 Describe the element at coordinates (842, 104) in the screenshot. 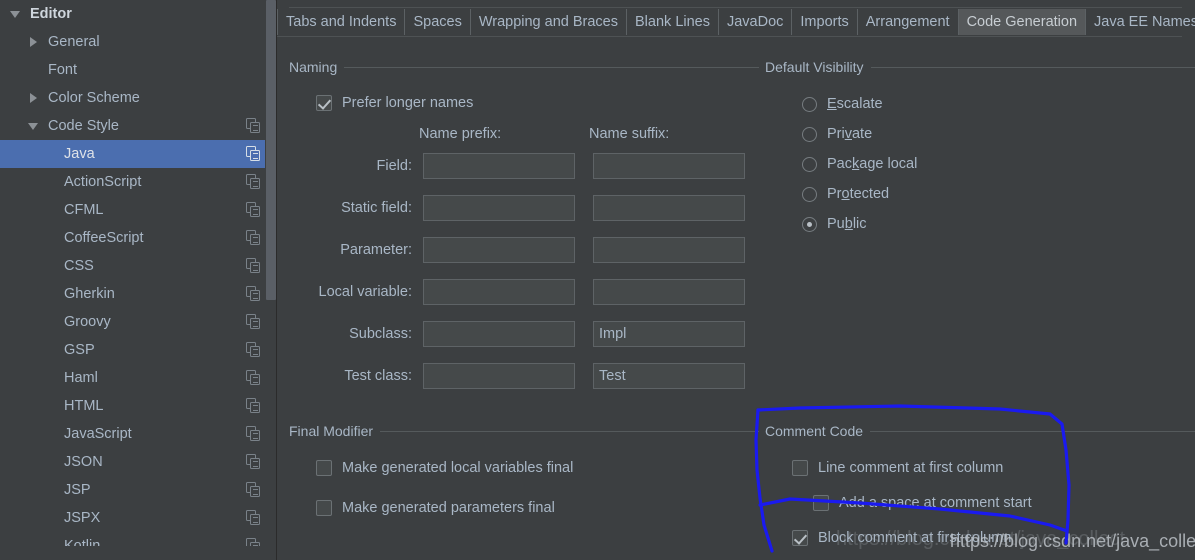

I see `radio-escalate: Escalate` at that location.